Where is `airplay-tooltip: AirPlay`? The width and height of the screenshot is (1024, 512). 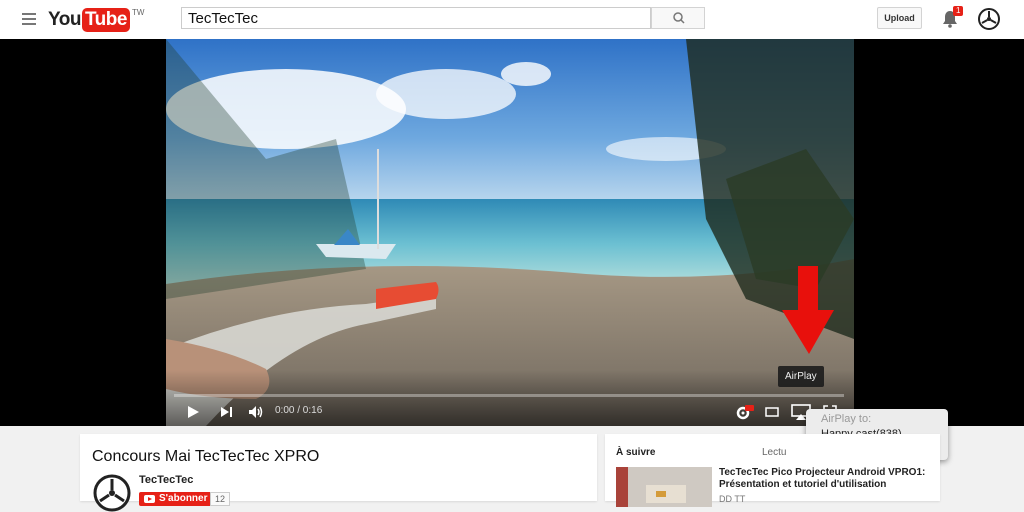
airplay-tooltip: AirPlay is located at coordinates (801, 376).